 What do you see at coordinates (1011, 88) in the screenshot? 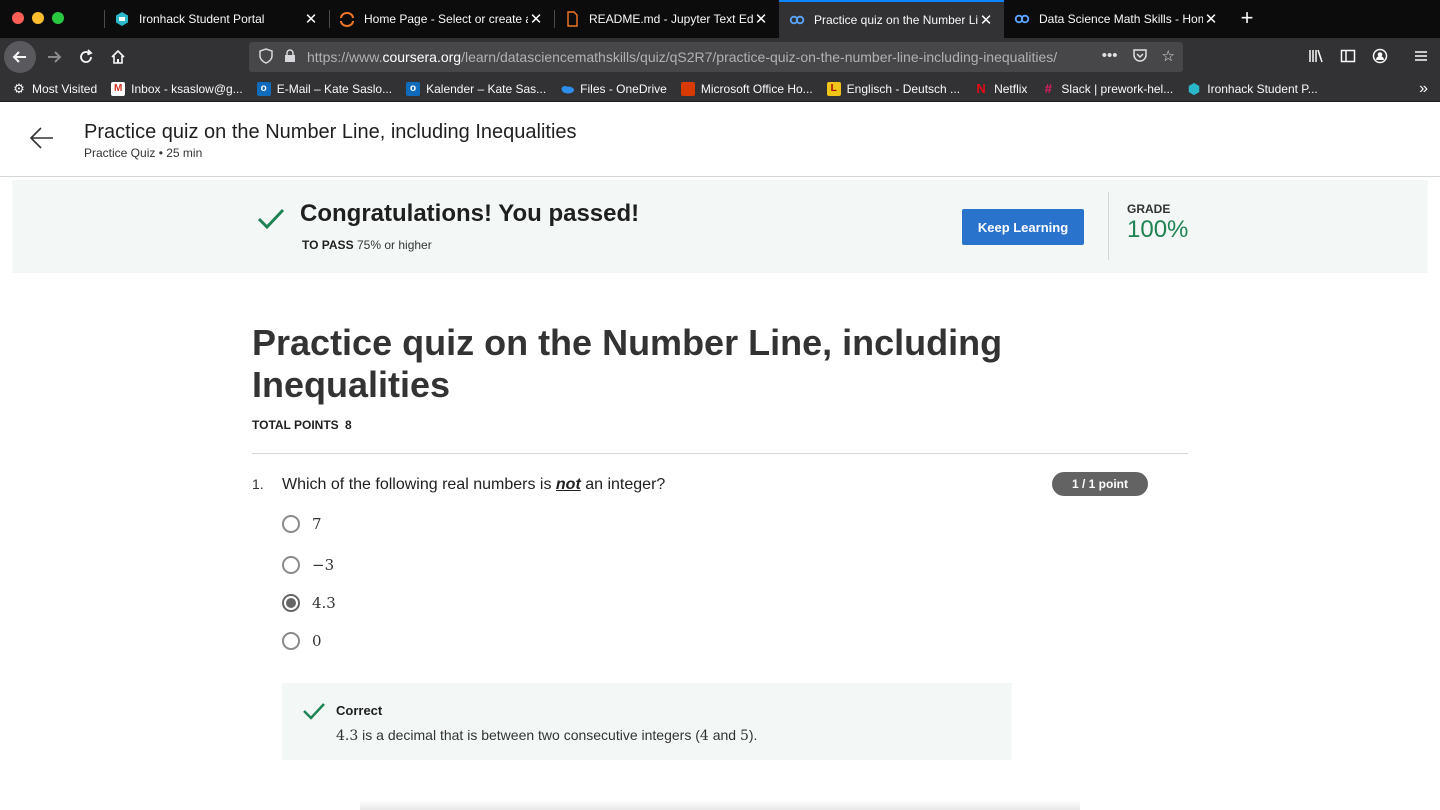
I see `bookmark-label: Netflix` at bounding box center [1011, 88].